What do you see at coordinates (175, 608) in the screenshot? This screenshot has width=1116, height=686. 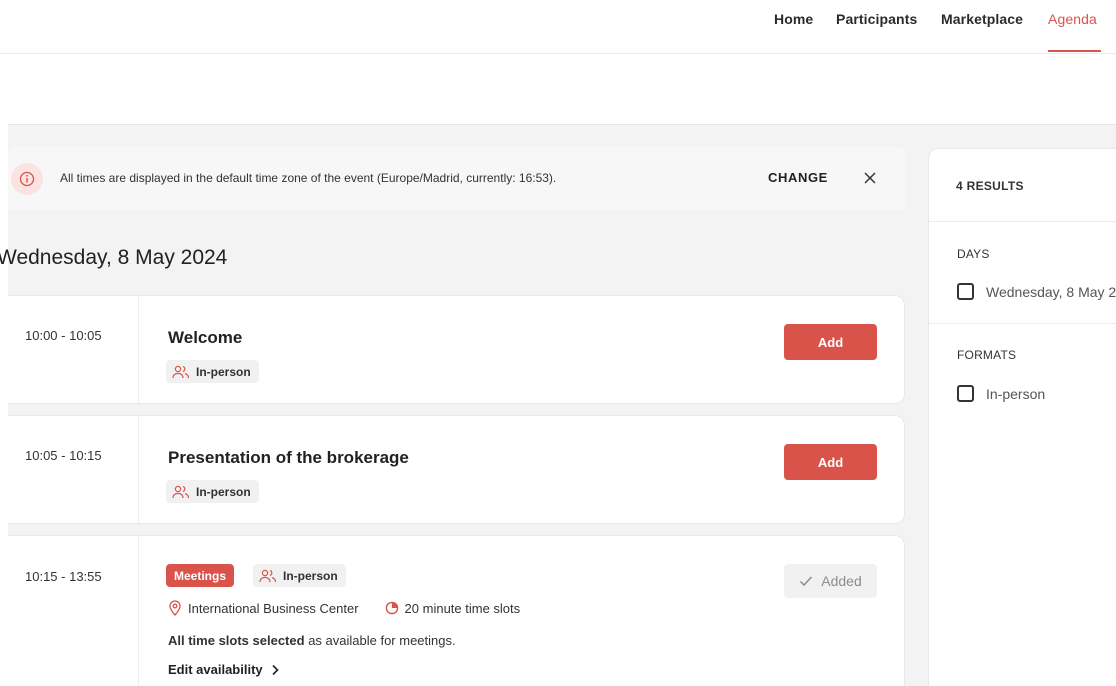 I see `location-pin-icon` at bounding box center [175, 608].